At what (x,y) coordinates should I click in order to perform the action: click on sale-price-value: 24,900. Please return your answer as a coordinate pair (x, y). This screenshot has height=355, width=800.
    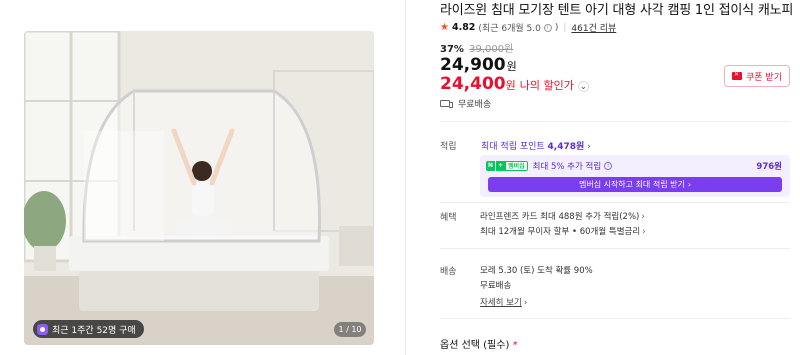
    Looking at the image, I should click on (473, 65).